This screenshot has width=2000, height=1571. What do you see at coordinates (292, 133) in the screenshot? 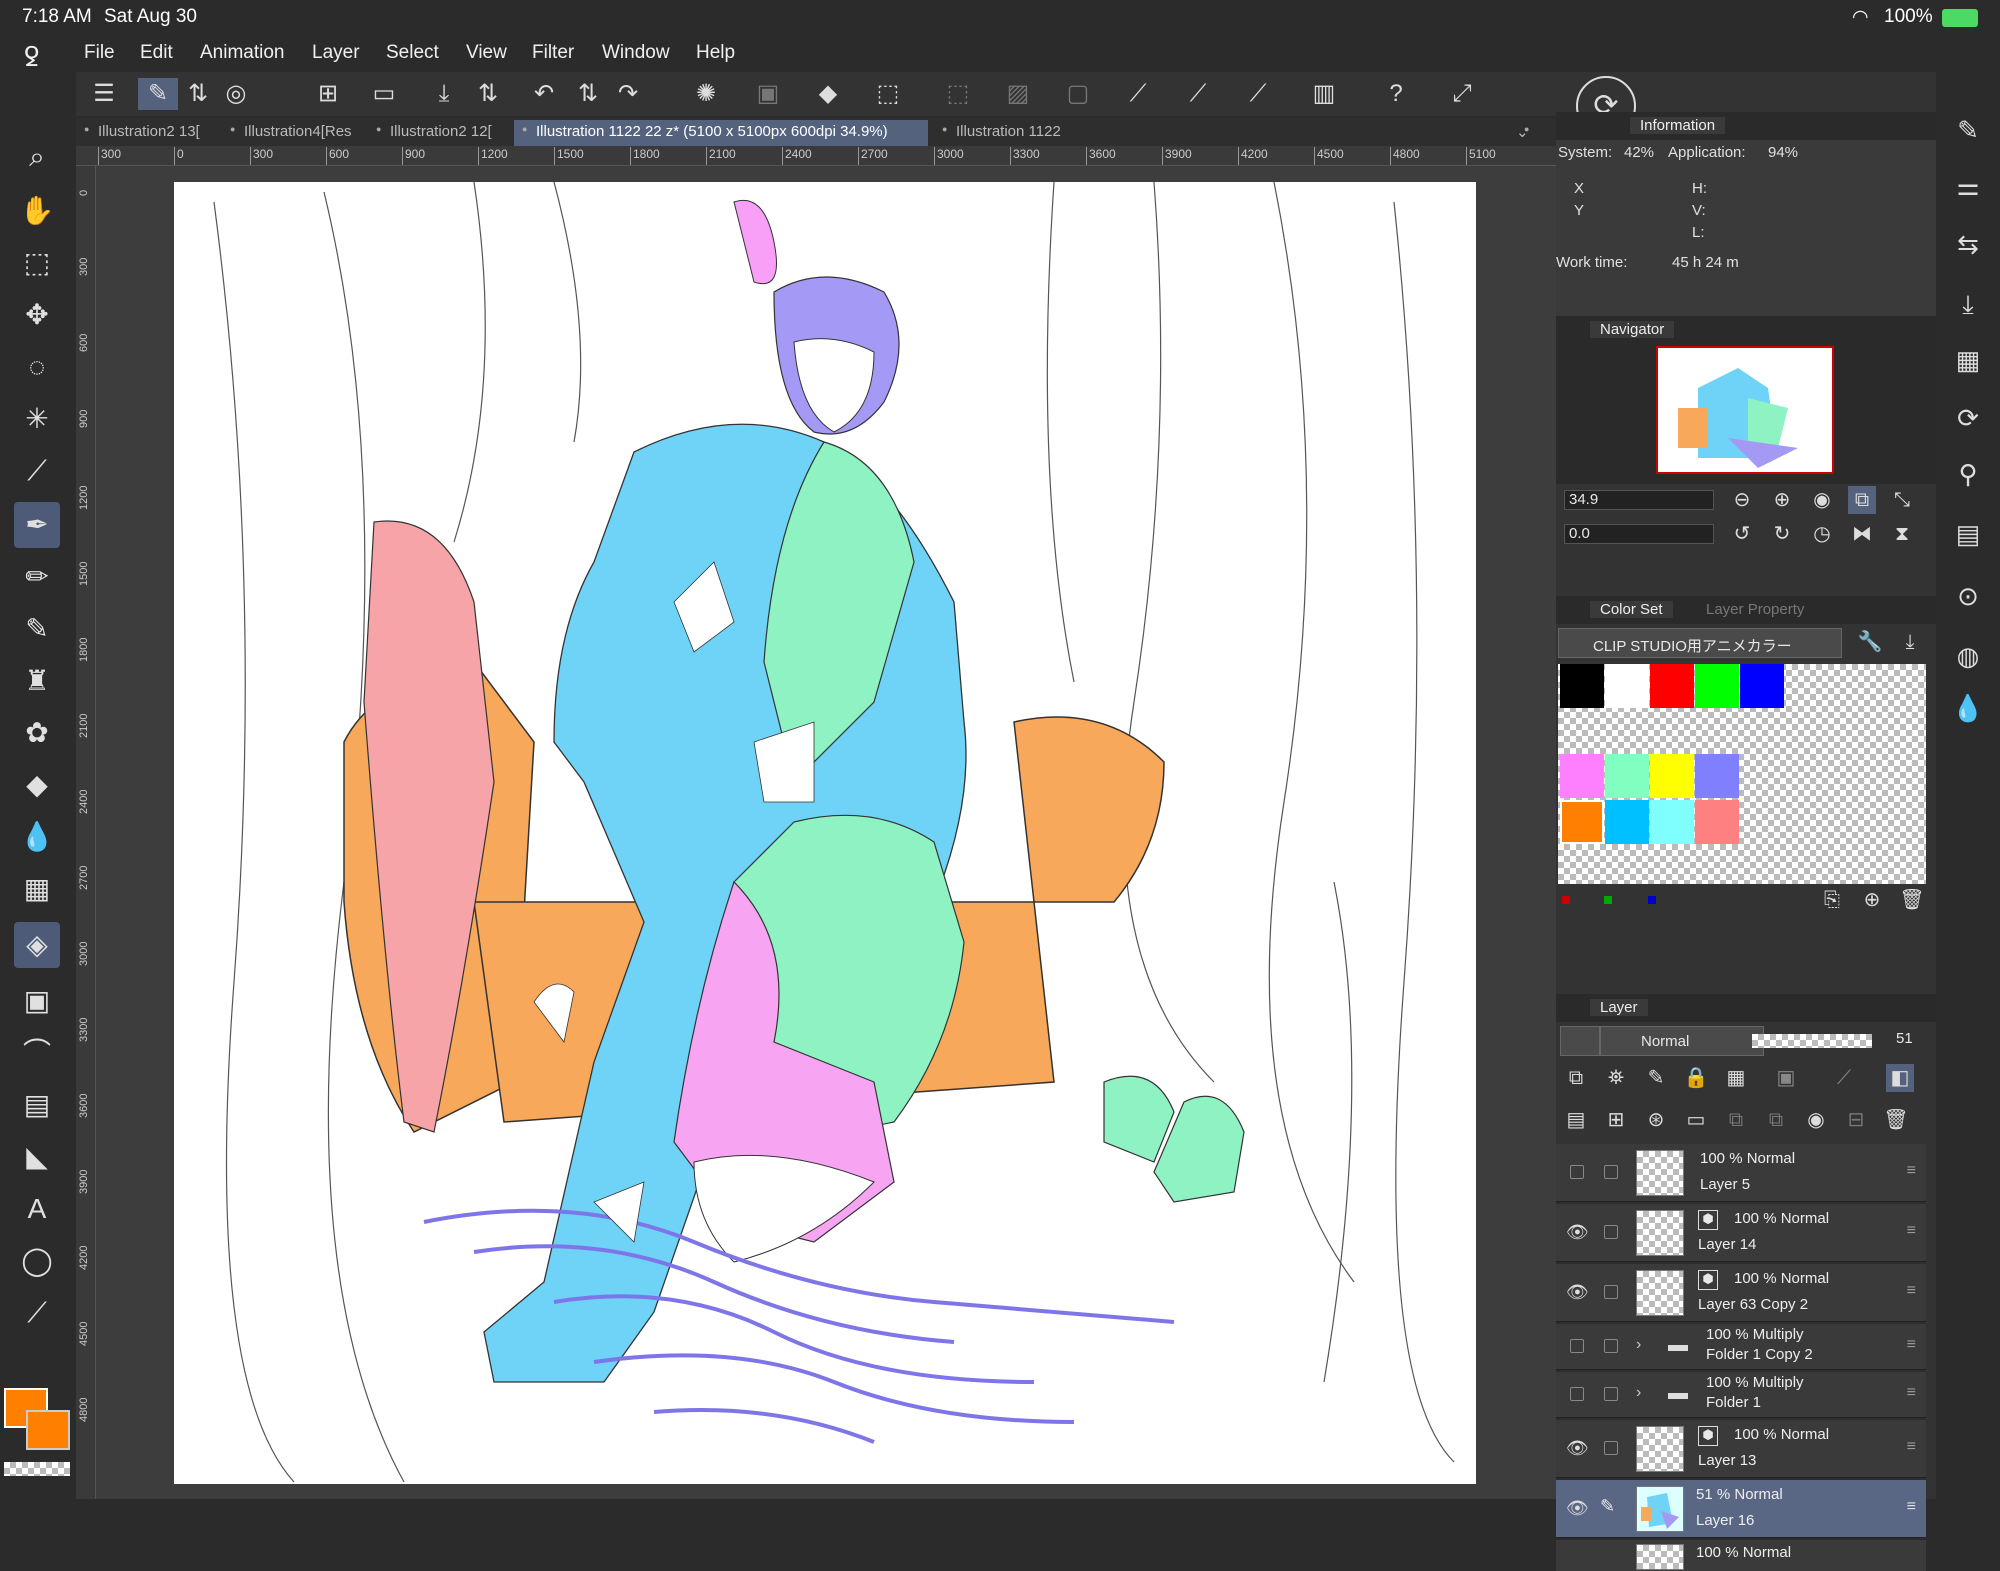
I see `tab-document-2: Illustration4[Res` at bounding box center [292, 133].